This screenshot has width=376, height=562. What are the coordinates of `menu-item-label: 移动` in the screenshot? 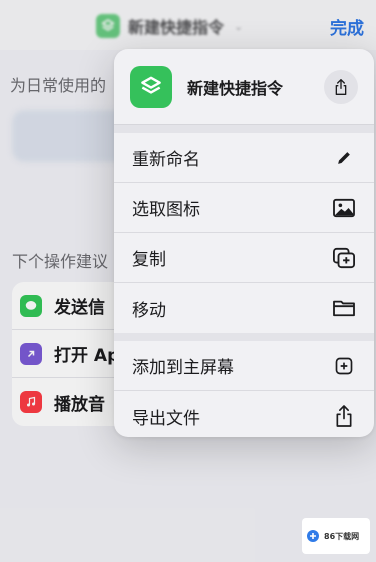 It's located at (149, 310).